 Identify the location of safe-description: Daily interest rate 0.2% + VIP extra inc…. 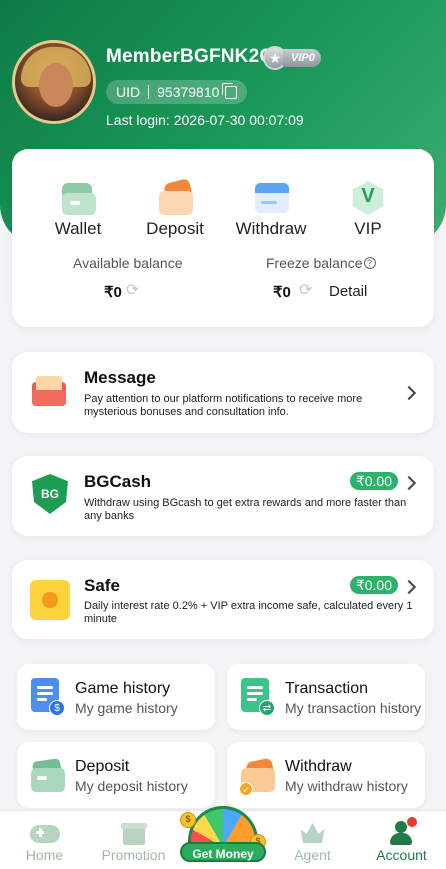
(248, 612).